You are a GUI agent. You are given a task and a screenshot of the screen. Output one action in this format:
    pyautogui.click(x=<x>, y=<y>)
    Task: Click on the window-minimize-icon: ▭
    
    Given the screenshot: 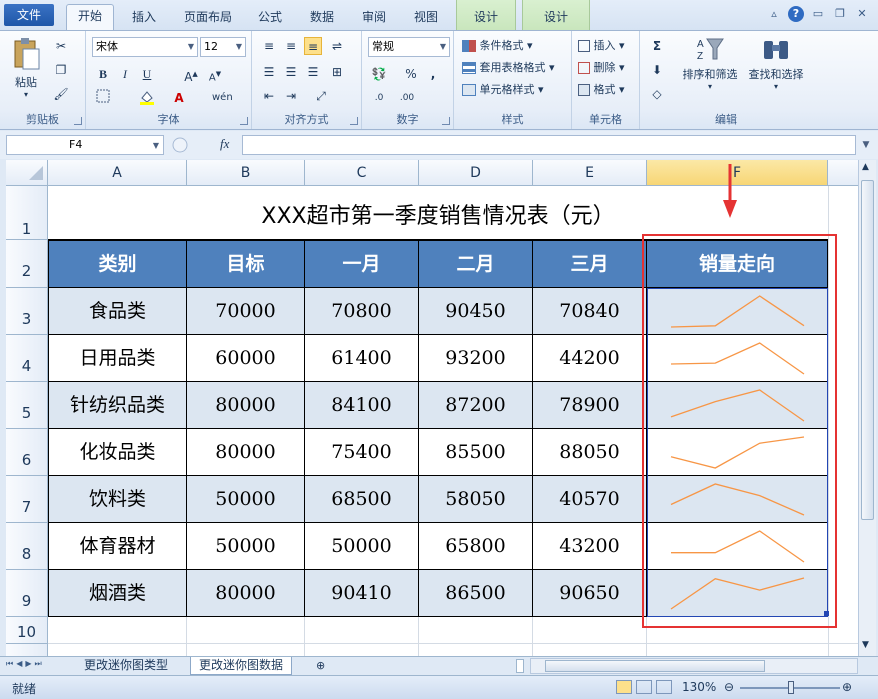 What is the action you would take?
    pyautogui.click(x=818, y=14)
    